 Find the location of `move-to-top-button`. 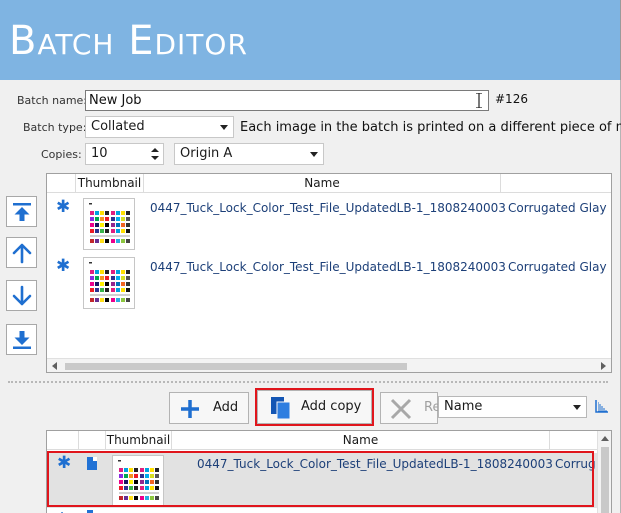

move-to-top-button is located at coordinates (21, 211).